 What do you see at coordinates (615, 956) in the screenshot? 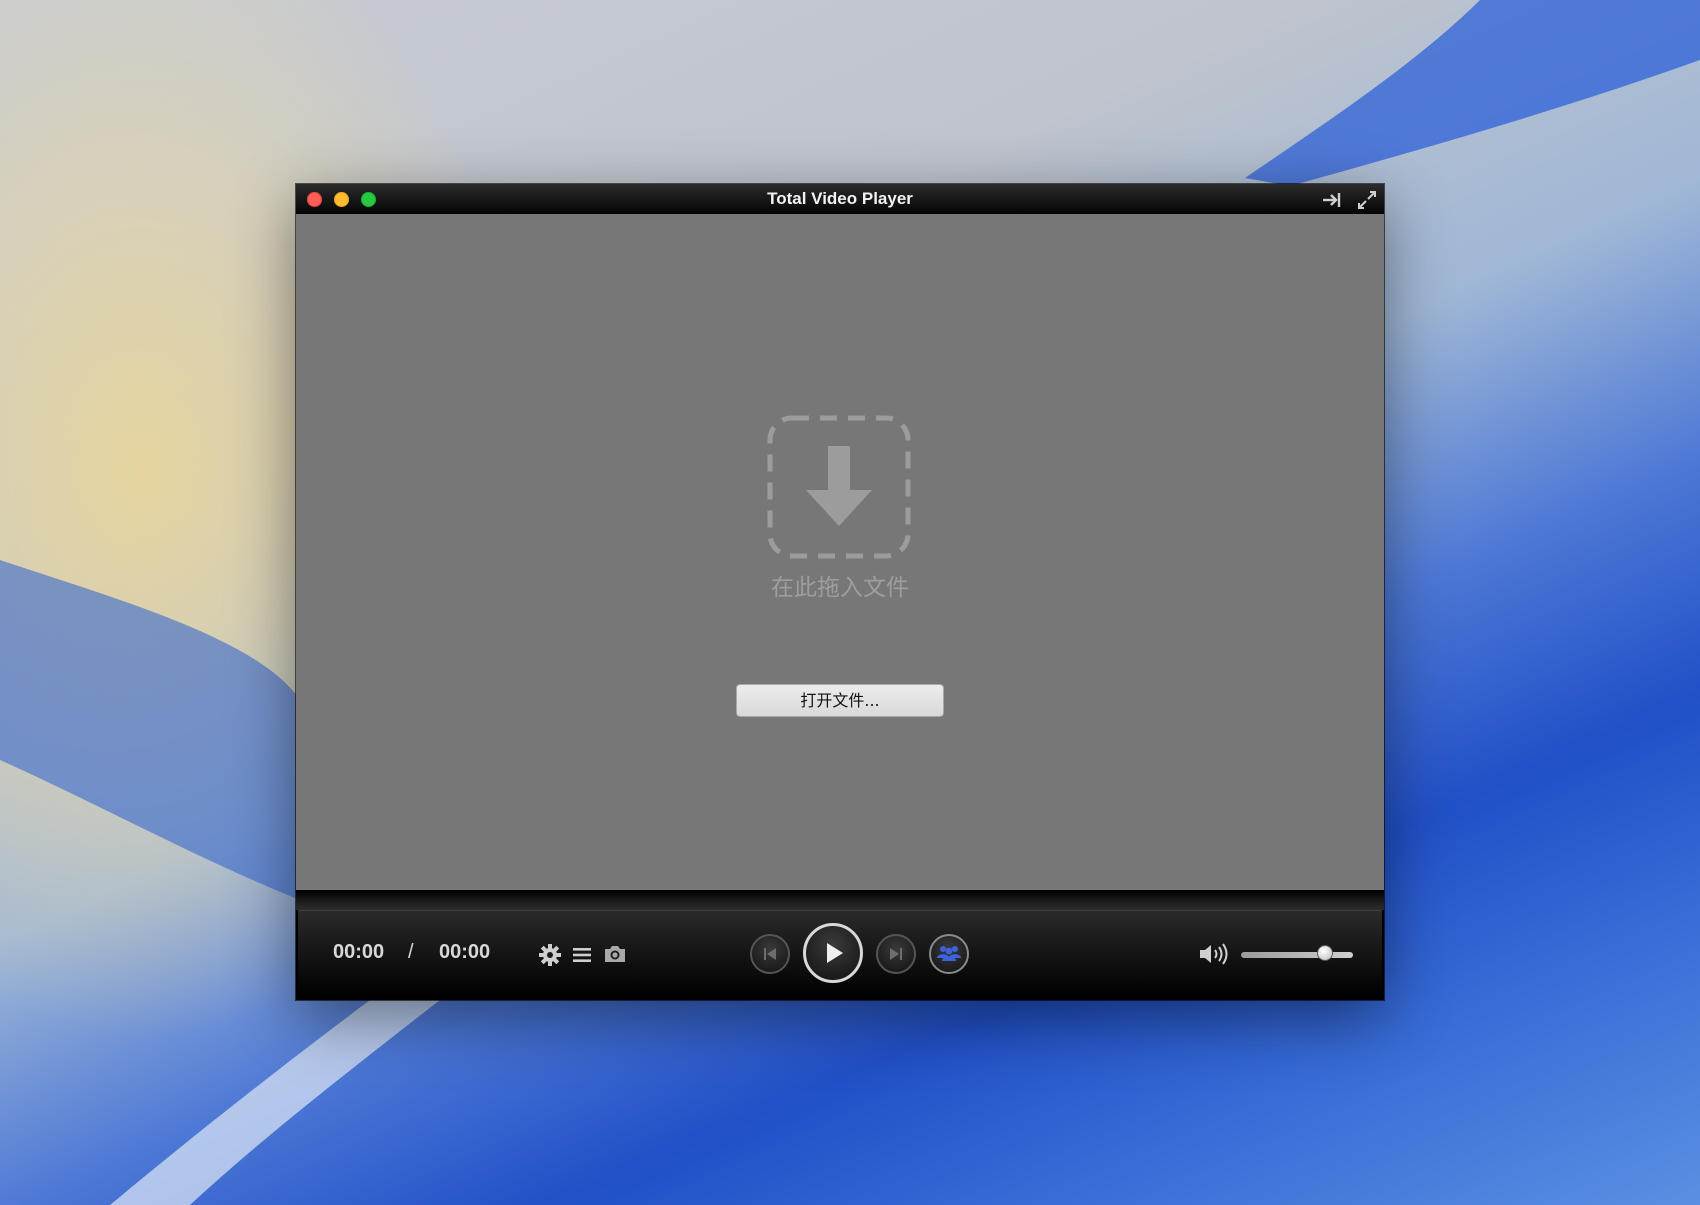
I see `camera-icon` at bounding box center [615, 956].